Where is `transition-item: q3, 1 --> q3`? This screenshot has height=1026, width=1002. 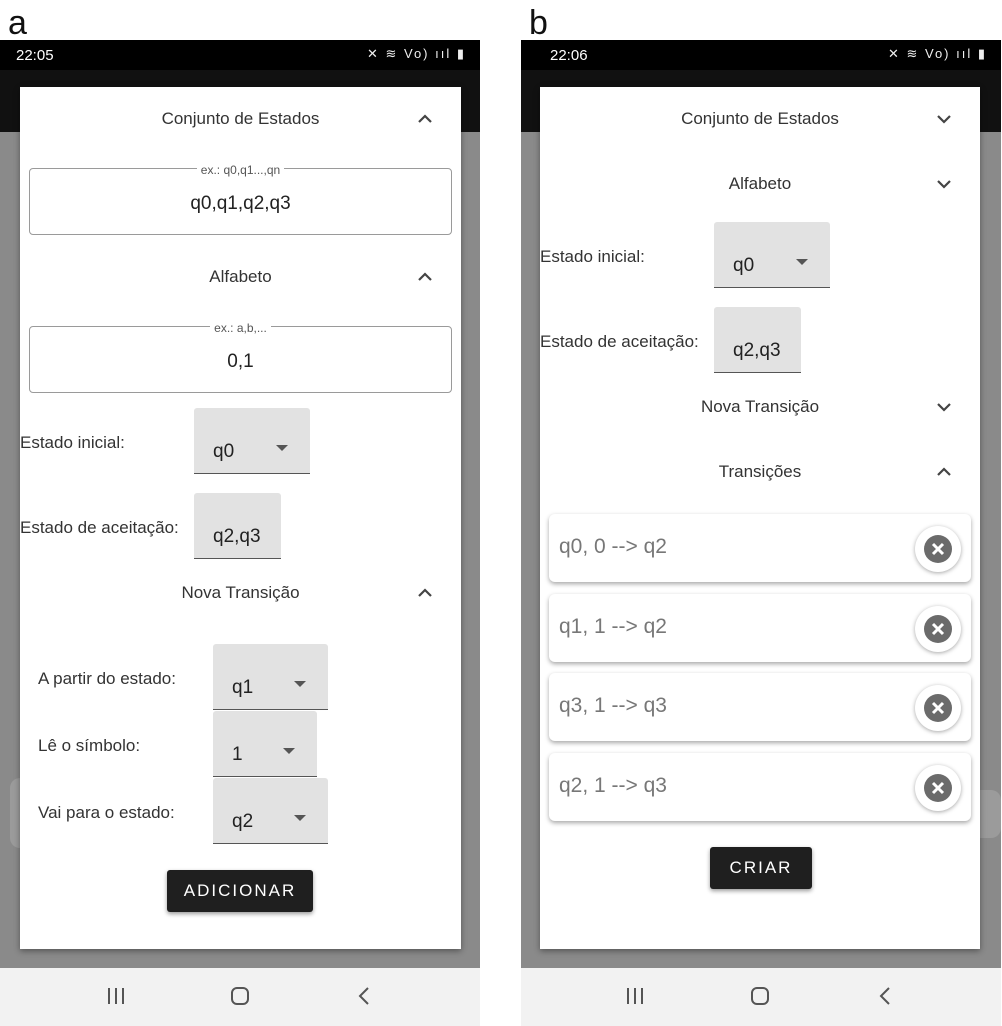 transition-item: q3, 1 --> q3 is located at coordinates (760, 707).